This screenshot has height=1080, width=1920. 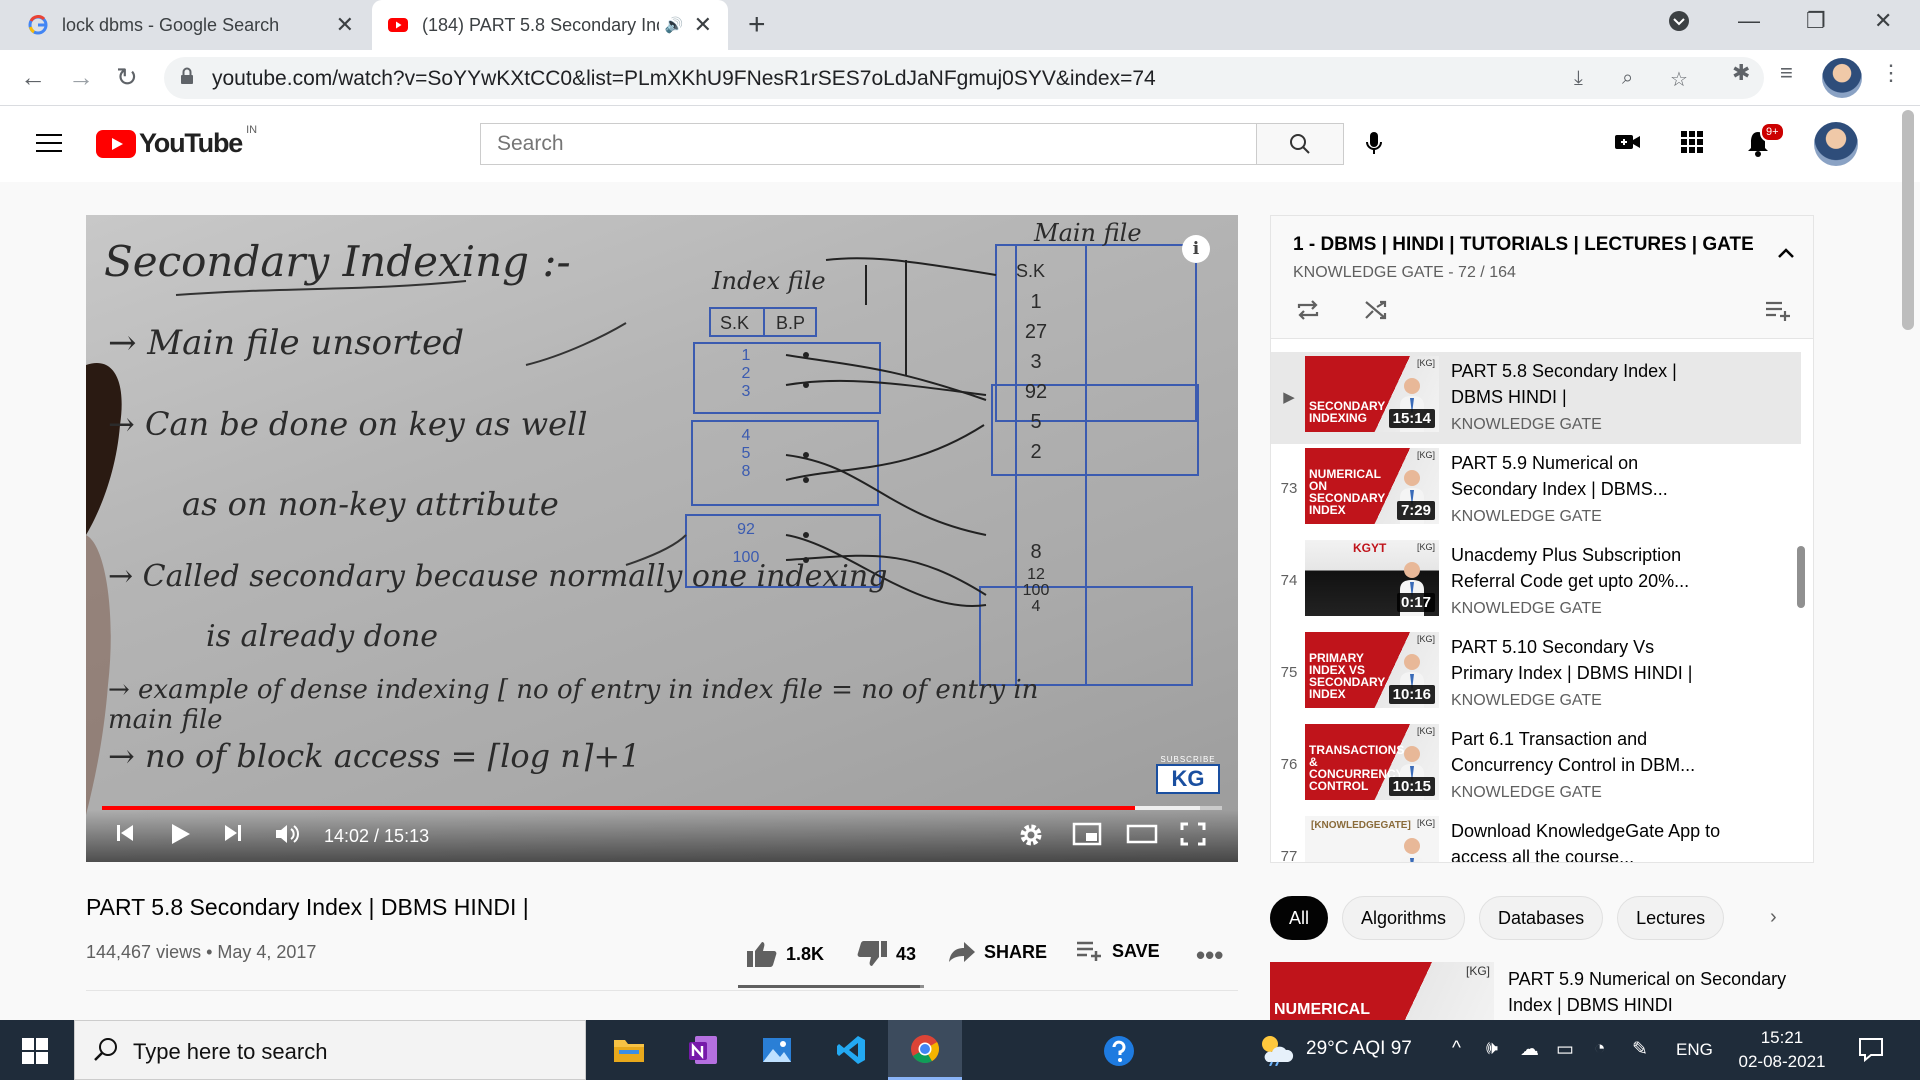 I want to click on reload-icon: ↻, so click(x=127, y=77).